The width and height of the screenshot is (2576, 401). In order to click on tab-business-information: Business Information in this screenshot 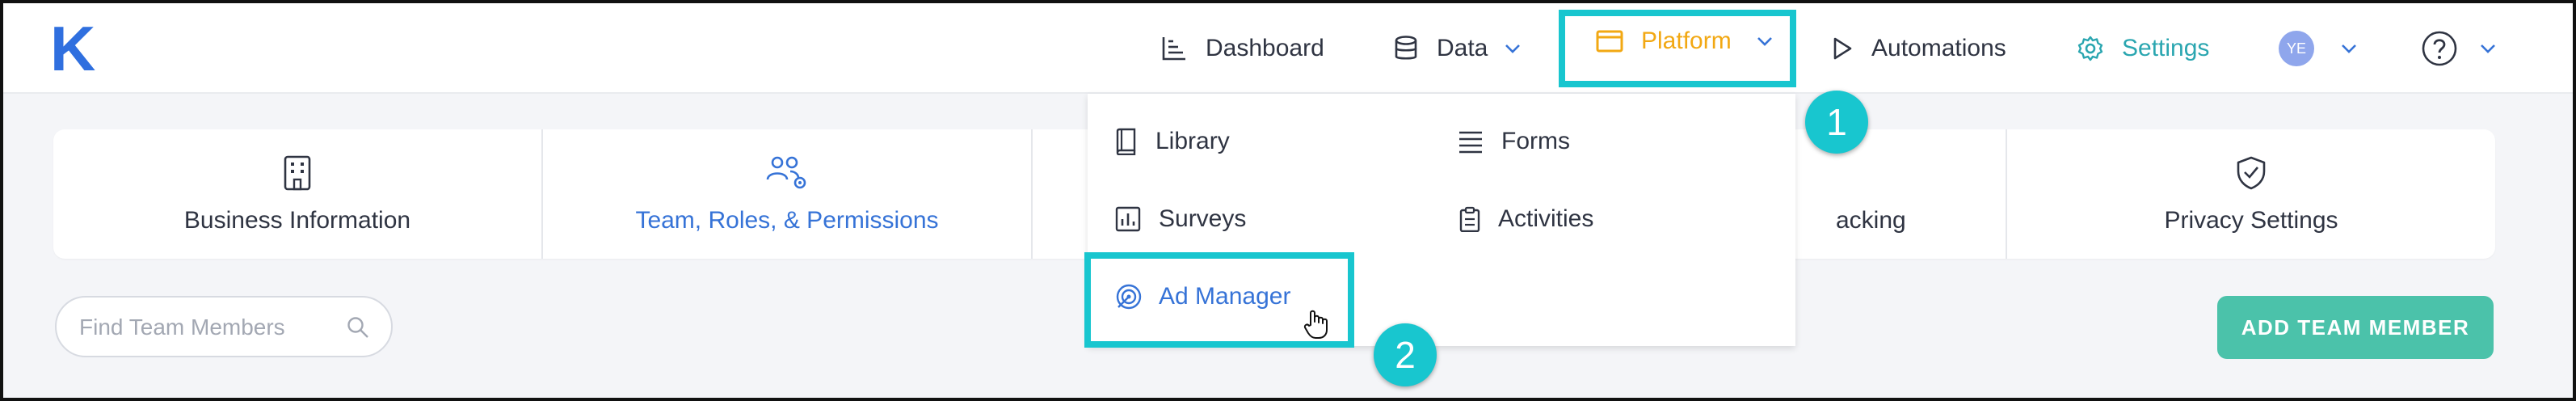, I will do `click(297, 194)`.